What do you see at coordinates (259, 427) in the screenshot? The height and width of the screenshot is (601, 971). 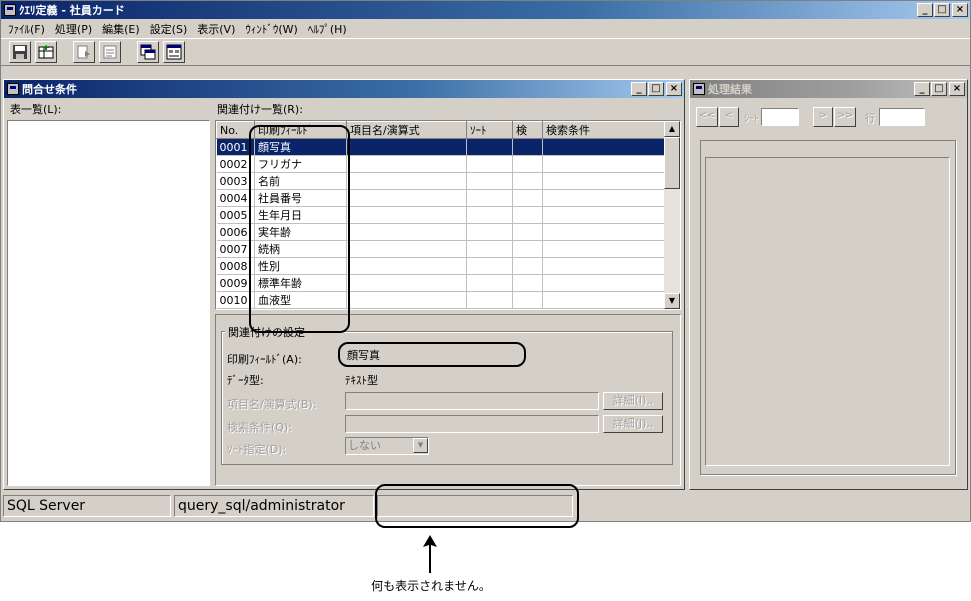 I see `search-cond-label: 検索条件(Q):` at bounding box center [259, 427].